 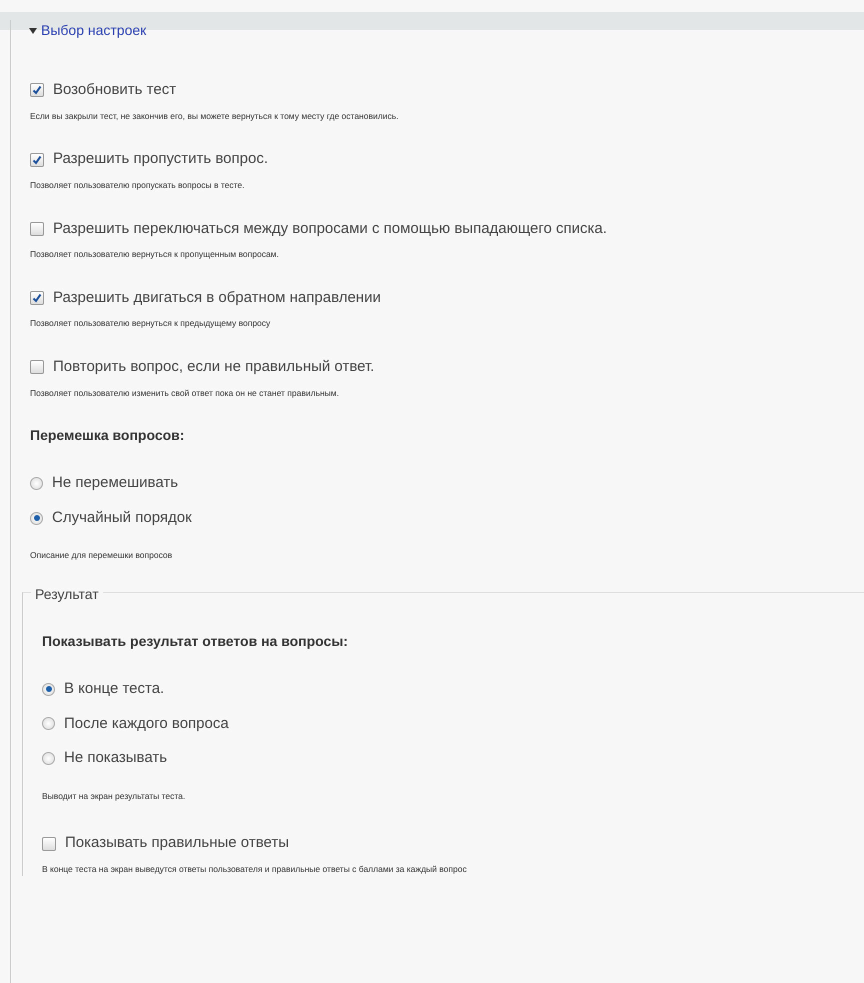 What do you see at coordinates (102, 555) in the screenshot?
I see `description: Описание для перемешки вопросов` at bounding box center [102, 555].